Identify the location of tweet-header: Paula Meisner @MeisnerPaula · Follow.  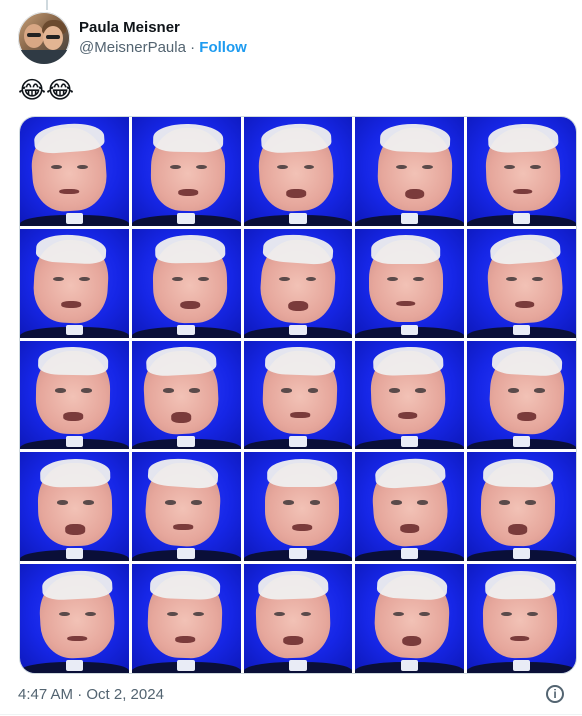
(132, 38).